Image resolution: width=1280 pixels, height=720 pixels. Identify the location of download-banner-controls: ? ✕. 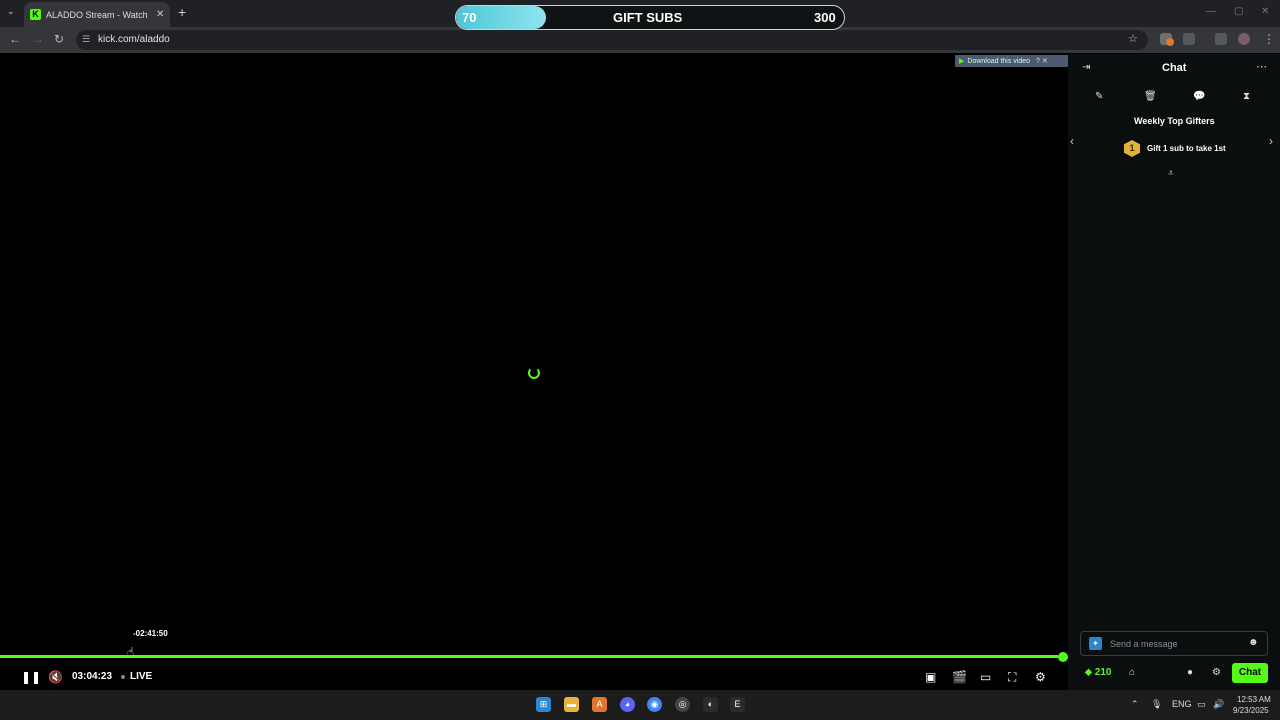
(1042, 61).